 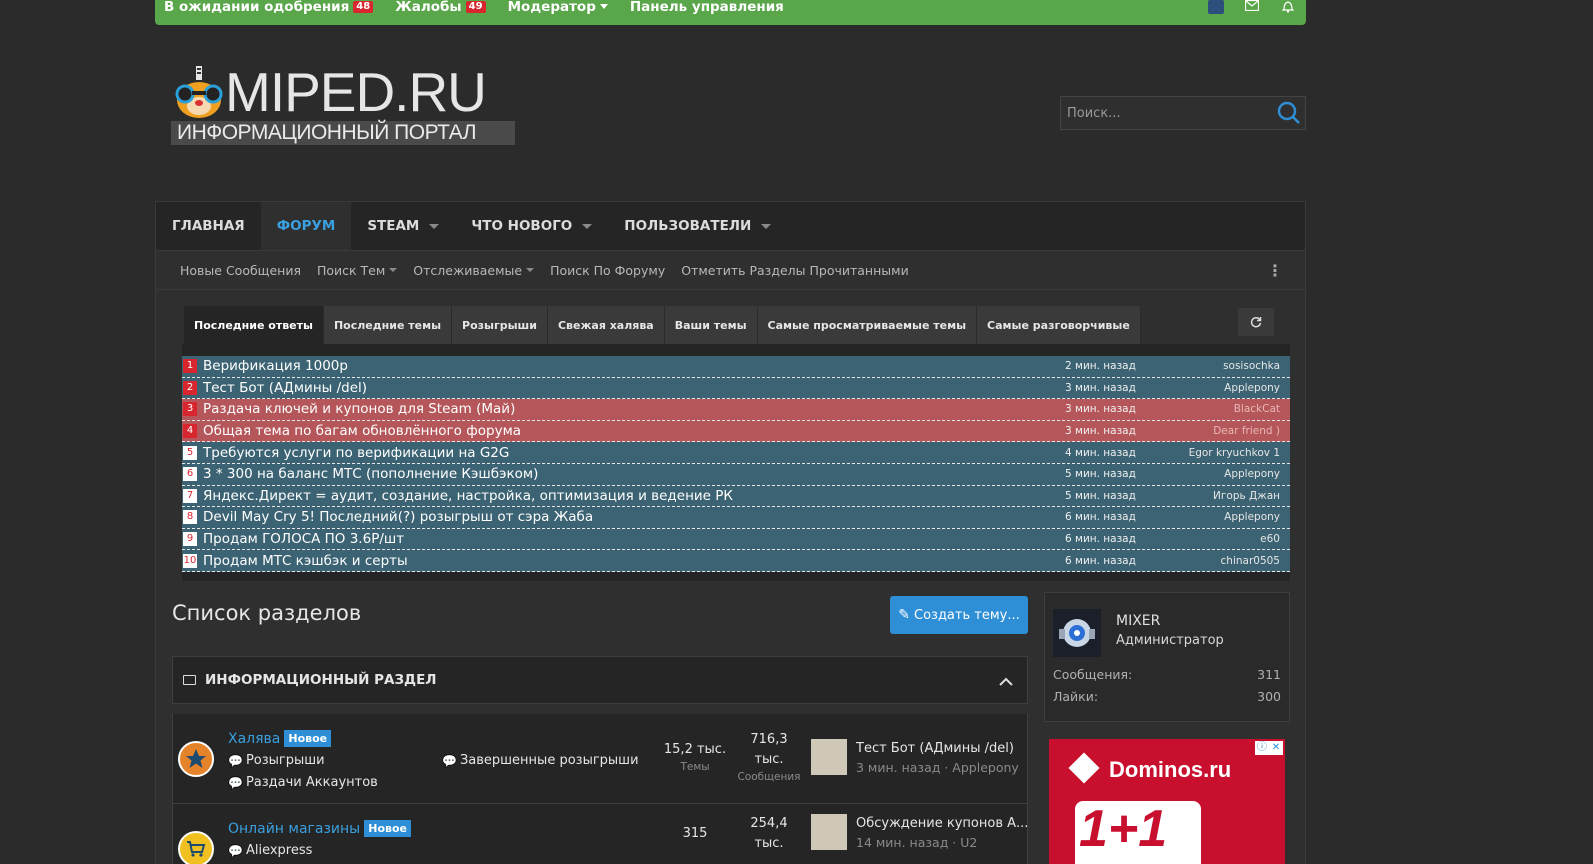 I want to click on tab-latest-threads: Последние темы, so click(x=388, y=325).